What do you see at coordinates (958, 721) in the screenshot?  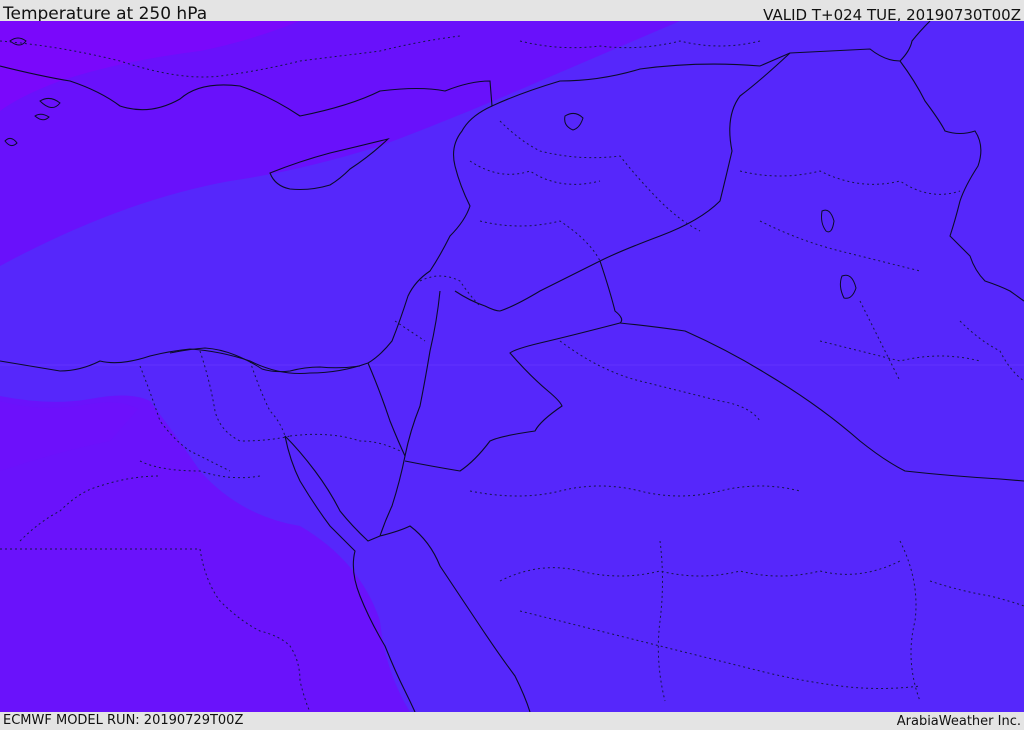 I see `credit-label: ArabiaWeather Inc.` at bounding box center [958, 721].